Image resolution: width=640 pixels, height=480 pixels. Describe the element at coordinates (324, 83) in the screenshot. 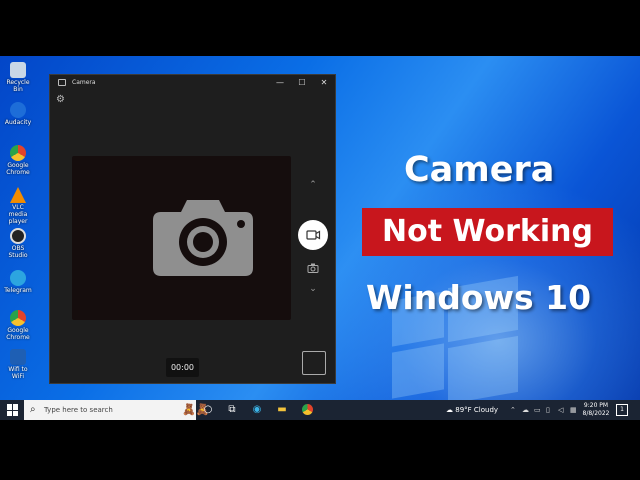

I see `close-button: ✕` at that location.